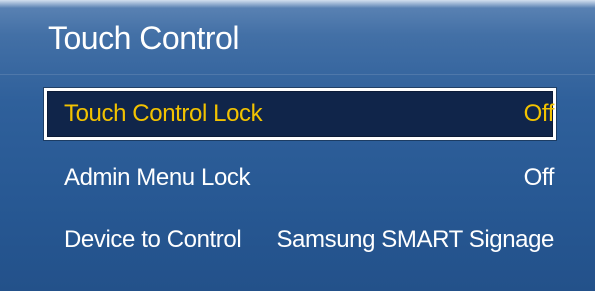  What do you see at coordinates (297, 74) in the screenshot?
I see `title-divider` at bounding box center [297, 74].